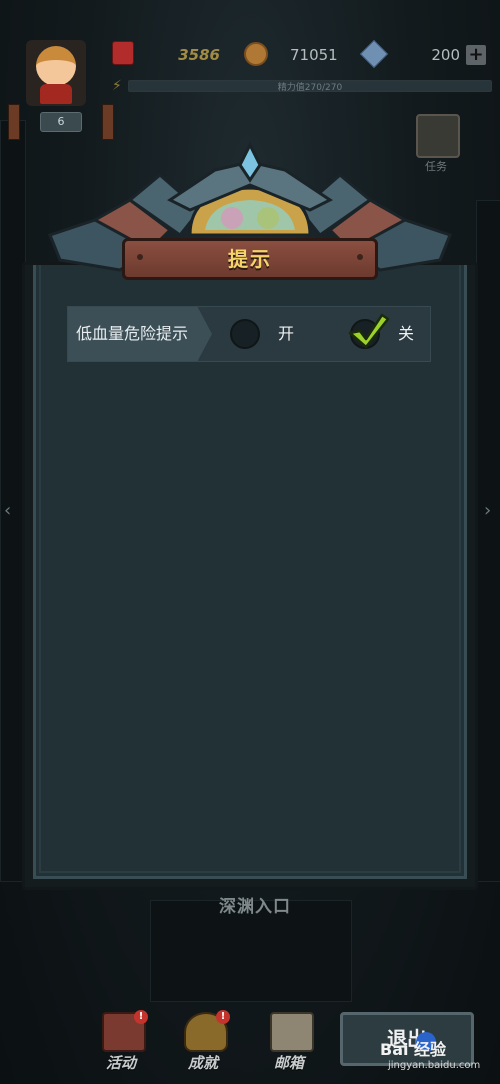 Image resolution: width=500 pixels, height=1084 pixels. Describe the element at coordinates (488, 541) in the screenshot. I see `right-wall` at that location.